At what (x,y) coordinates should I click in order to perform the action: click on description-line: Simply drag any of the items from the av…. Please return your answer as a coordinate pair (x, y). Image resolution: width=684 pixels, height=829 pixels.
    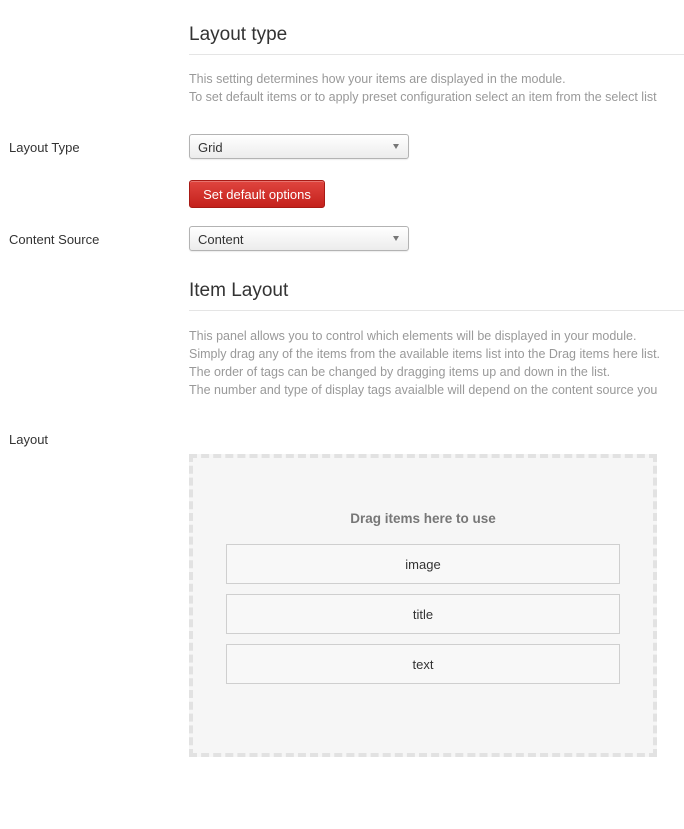
    Looking at the image, I should click on (425, 354).